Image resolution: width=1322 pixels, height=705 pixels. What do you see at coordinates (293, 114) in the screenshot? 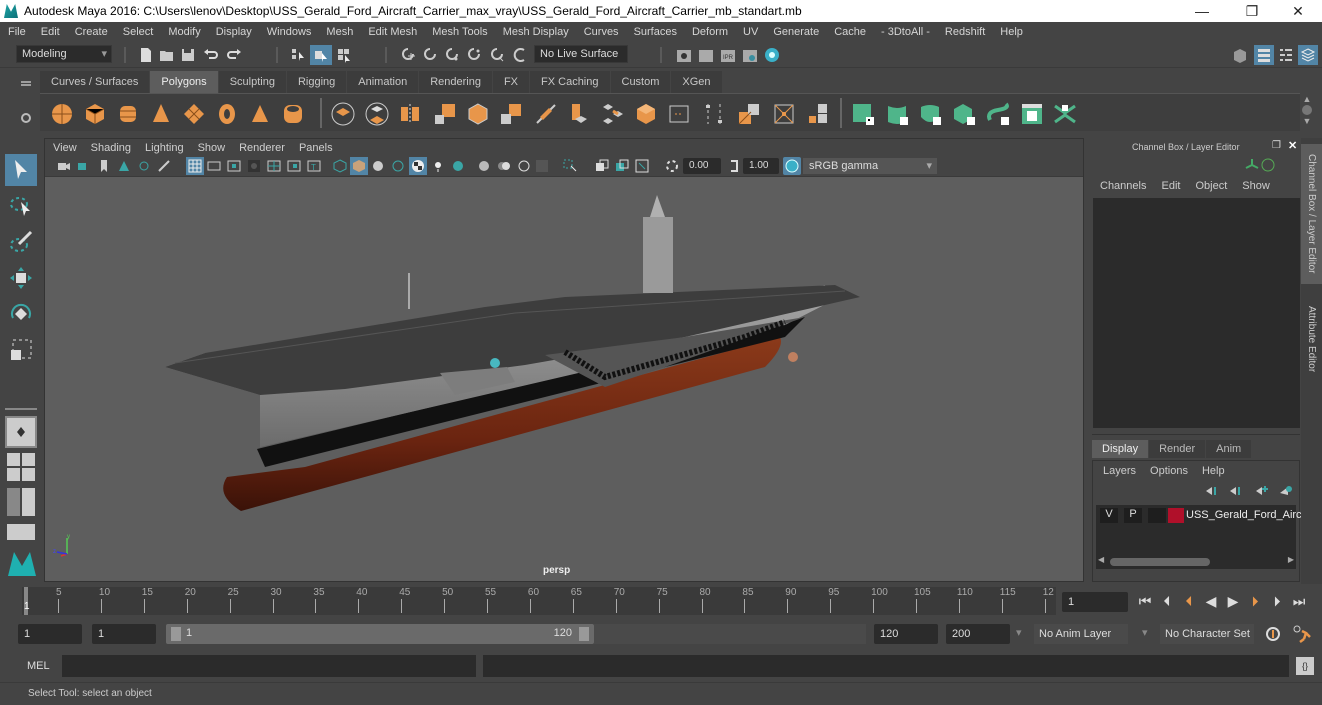
I see `poly-pipe-icon` at bounding box center [293, 114].